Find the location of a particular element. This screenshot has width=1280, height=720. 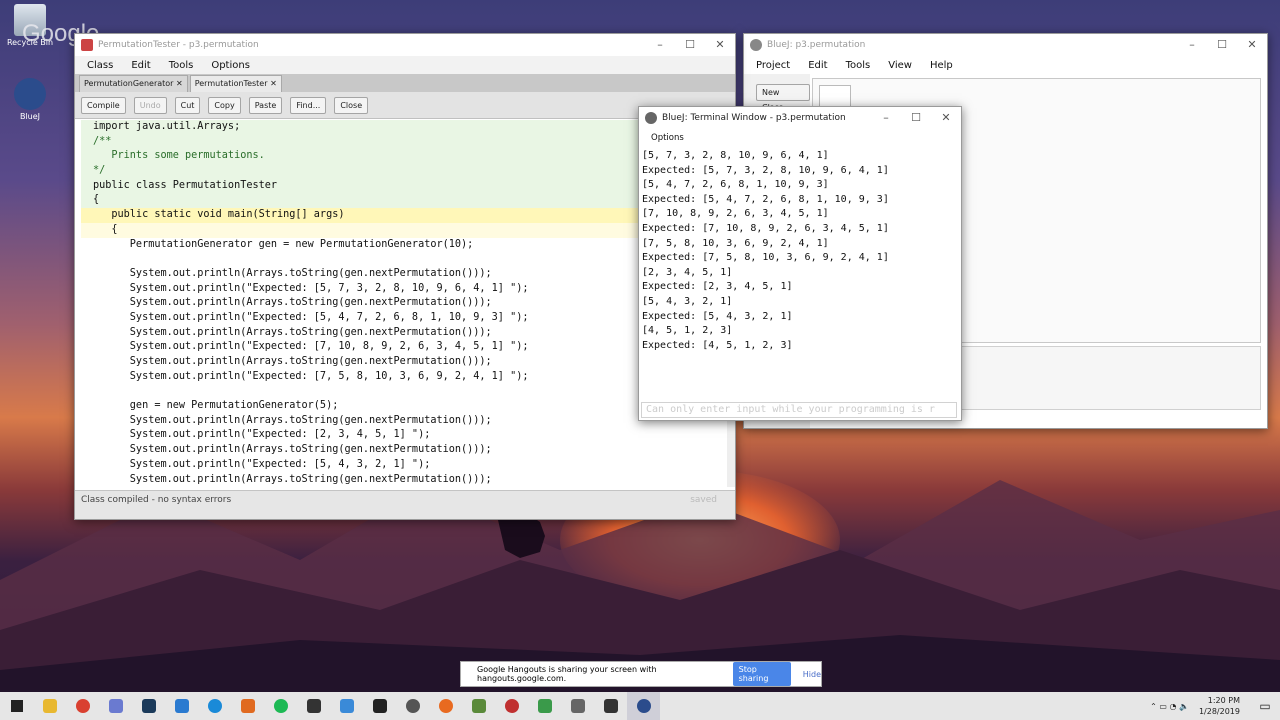

taskbar-inkscape is located at coordinates (379, 706).